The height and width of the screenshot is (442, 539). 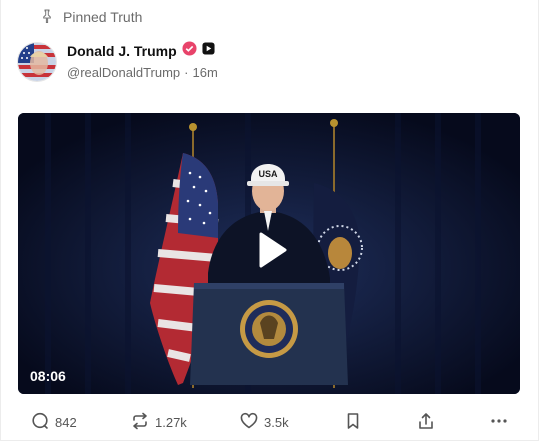 I want to click on more-options-button, so click(x=499, y=422).